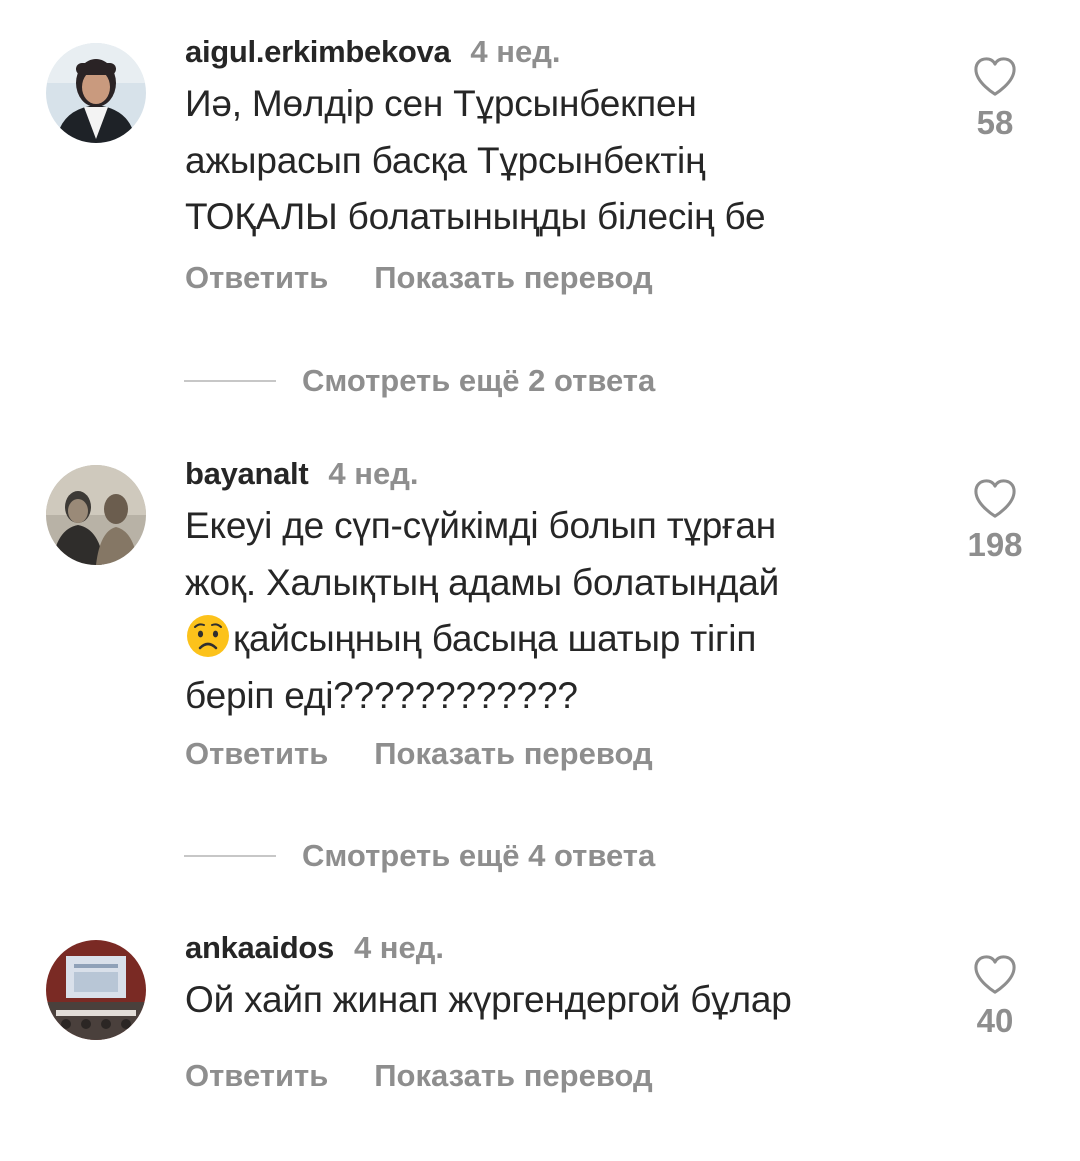 This screenshot has height=1161, width=1080. I want to click on username: ankaaidos, so click(259, 948).